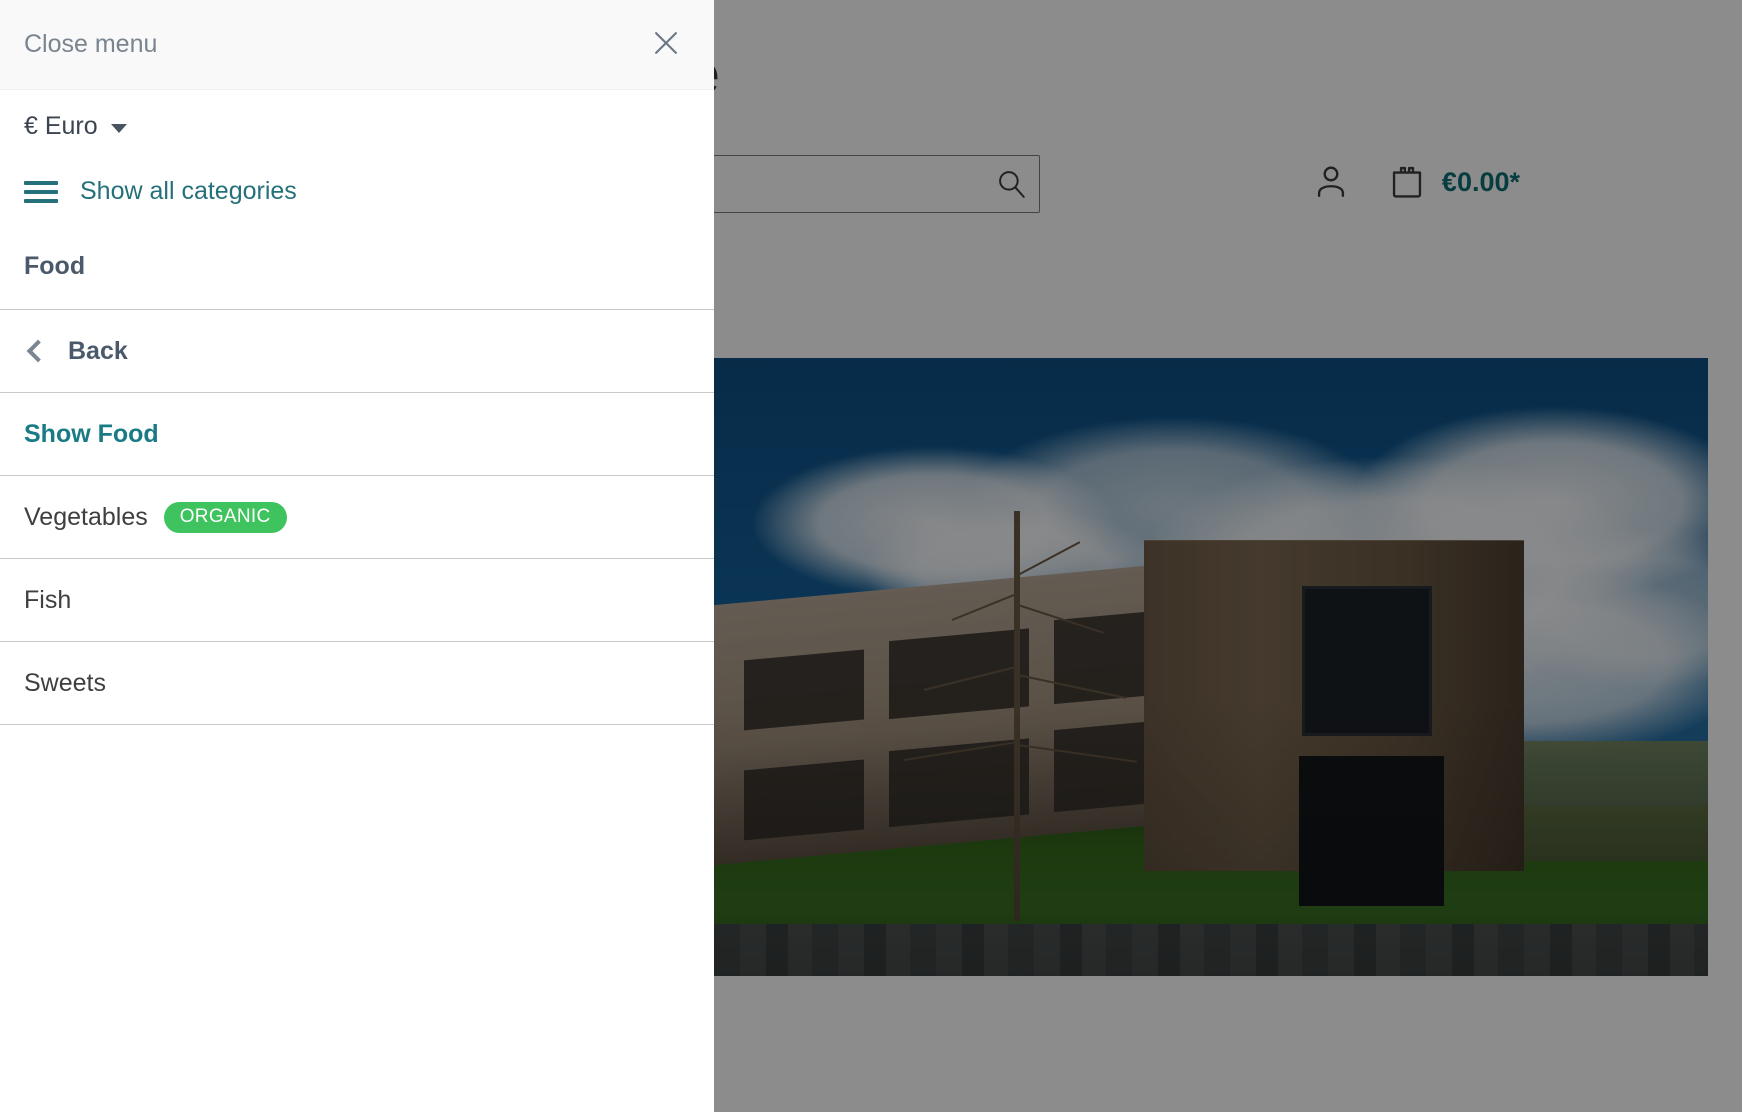 This screenshot has height=1112, width=1742. Describe the element at coordinates (98, 350) in the screenshot. I see `nav-back-label: Back` at that location.